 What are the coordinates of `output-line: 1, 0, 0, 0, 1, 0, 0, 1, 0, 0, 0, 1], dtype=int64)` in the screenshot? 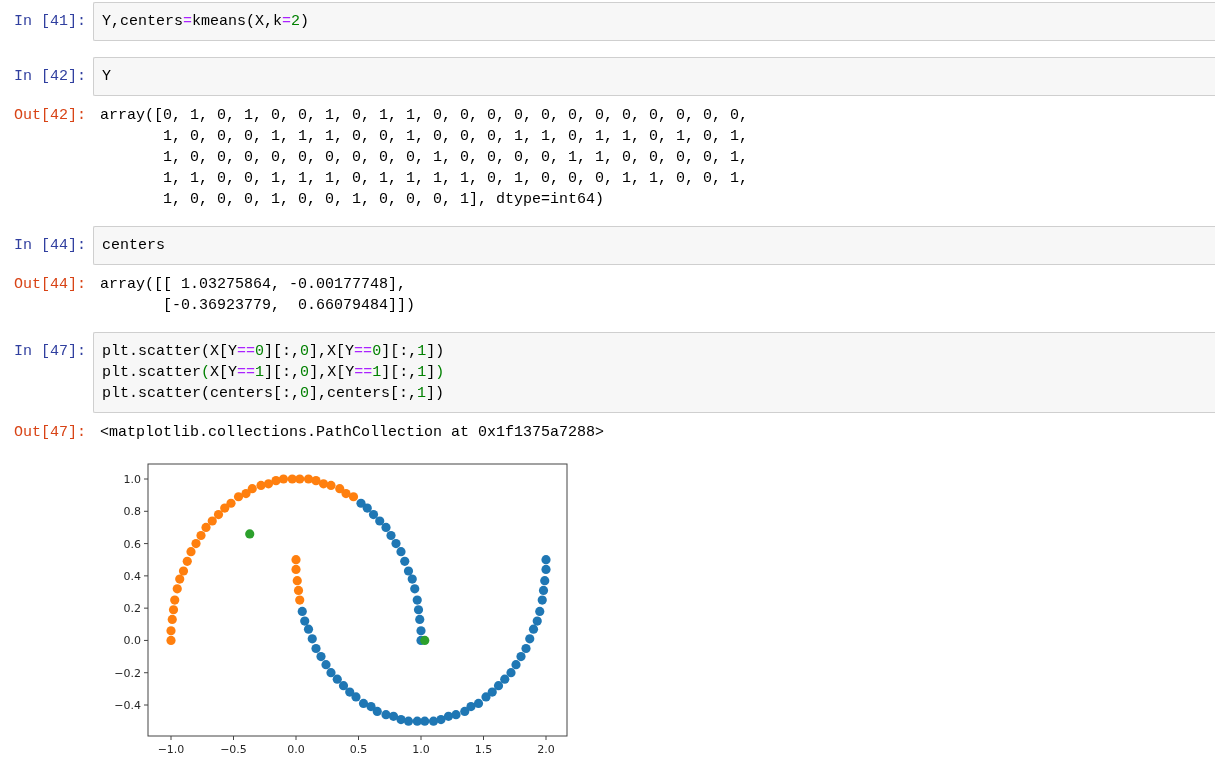 It's located at (384, 200).